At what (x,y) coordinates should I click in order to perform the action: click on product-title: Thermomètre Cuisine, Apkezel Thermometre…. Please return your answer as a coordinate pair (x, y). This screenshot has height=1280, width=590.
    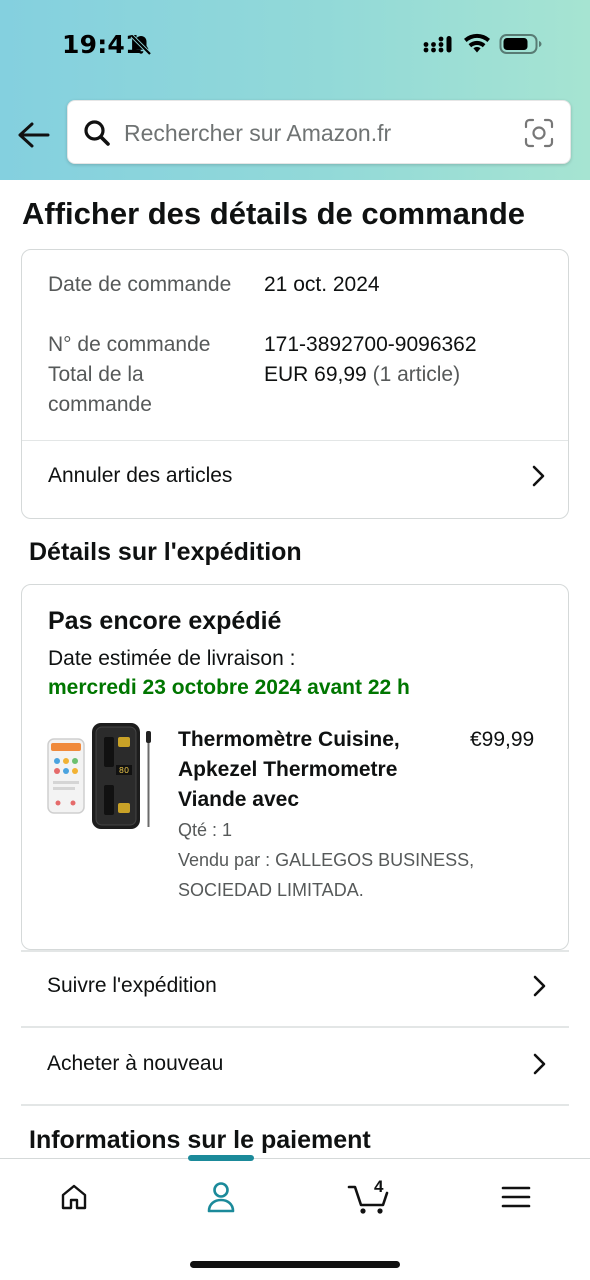
    Looking at the image, I should click on (308, 770).